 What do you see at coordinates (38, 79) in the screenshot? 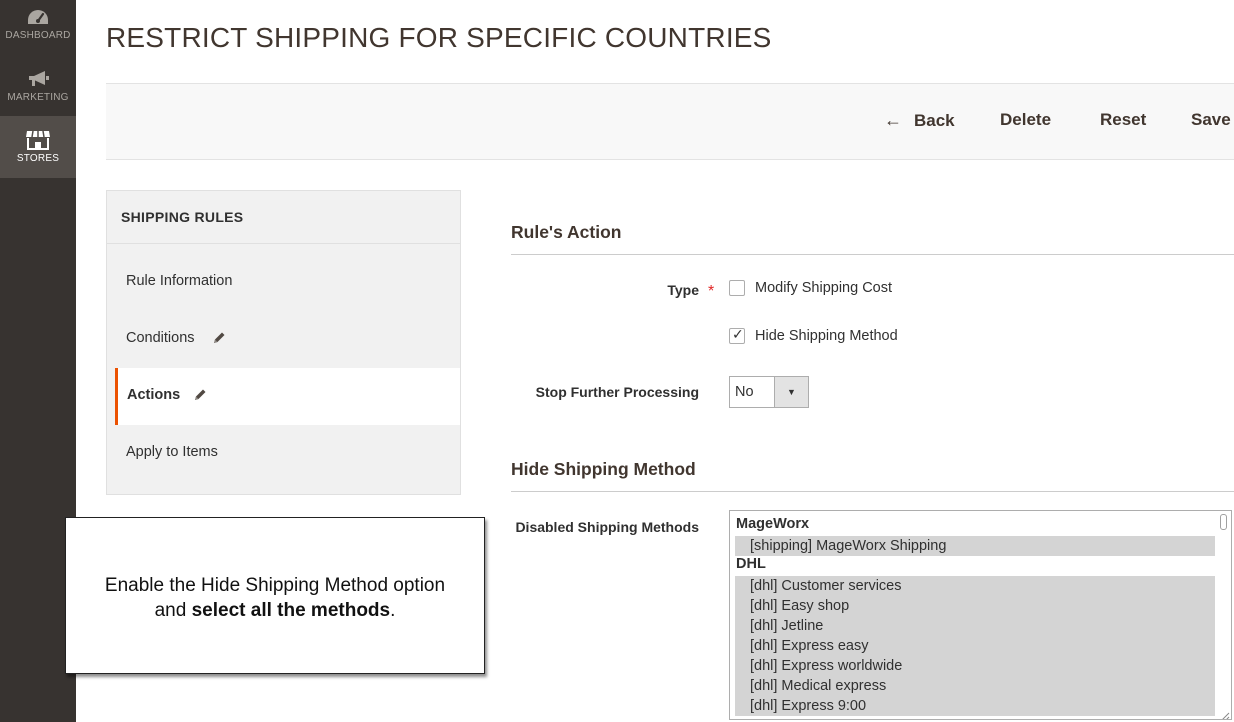
I see `megaphone-icon` at bounding box center [38, 79].